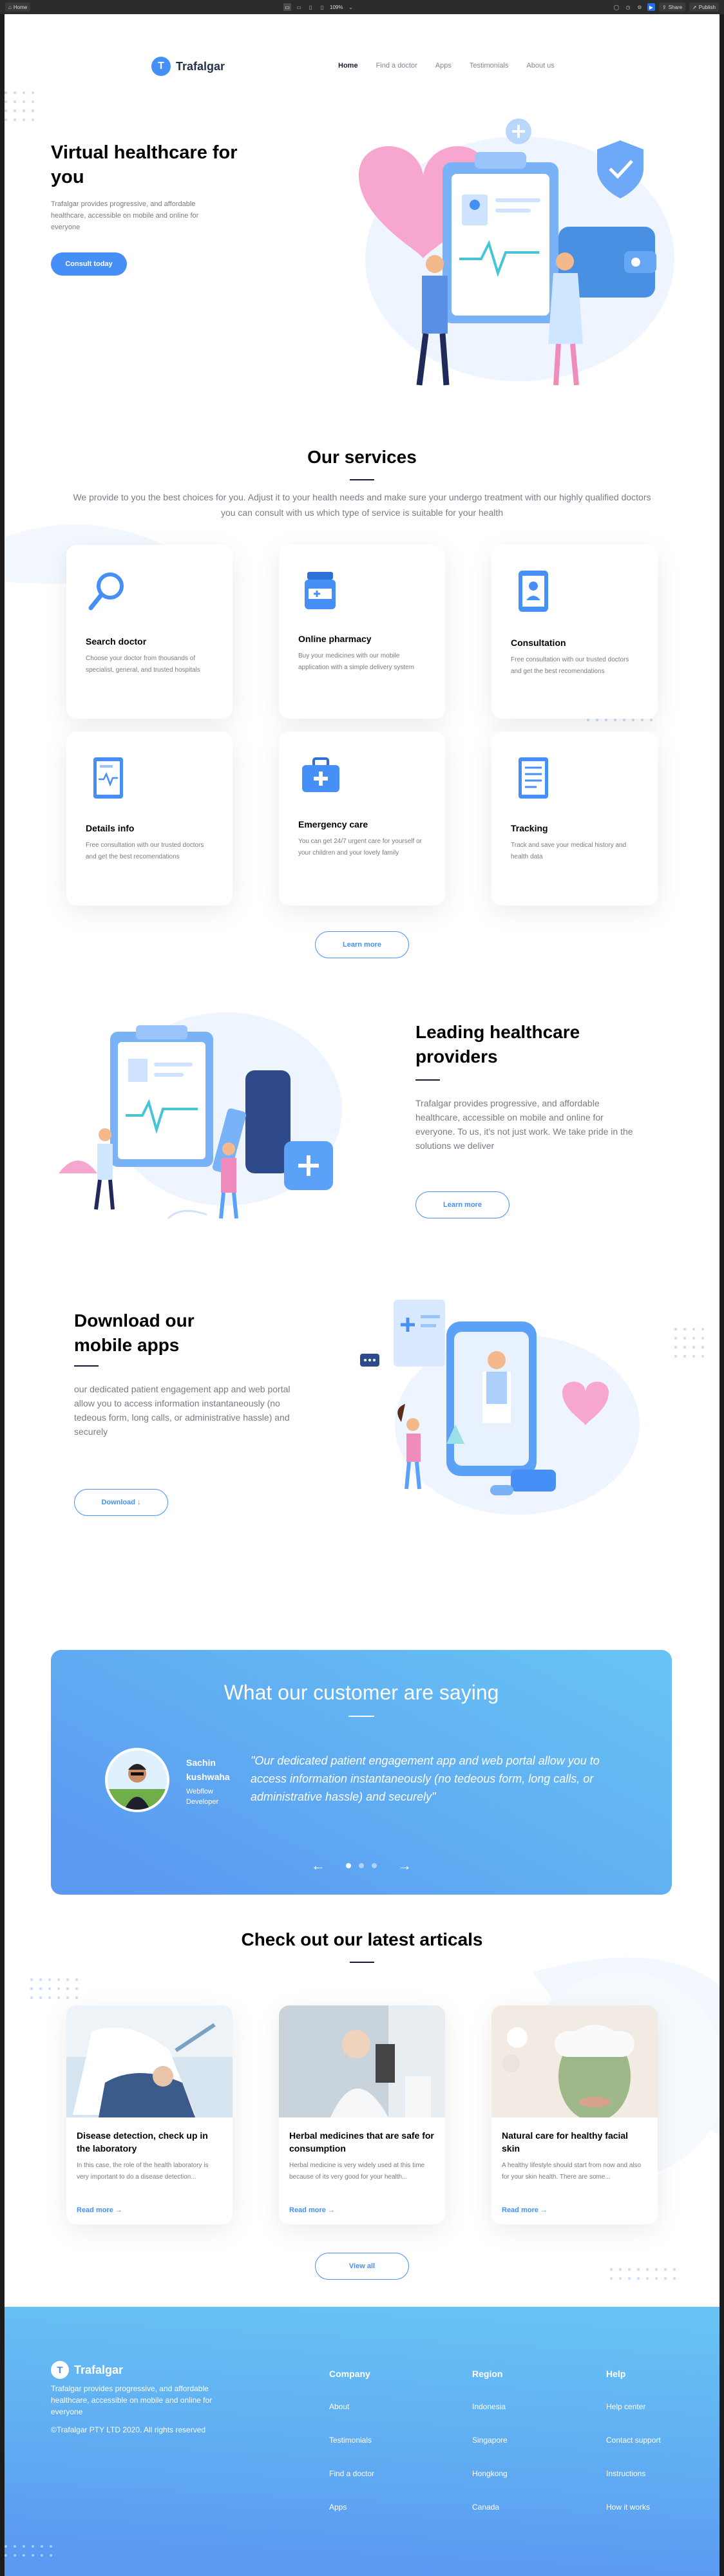 The height and width of the screenshot is (2576, 724). I want to click on nav-link-about: About us, so click(540, 66).